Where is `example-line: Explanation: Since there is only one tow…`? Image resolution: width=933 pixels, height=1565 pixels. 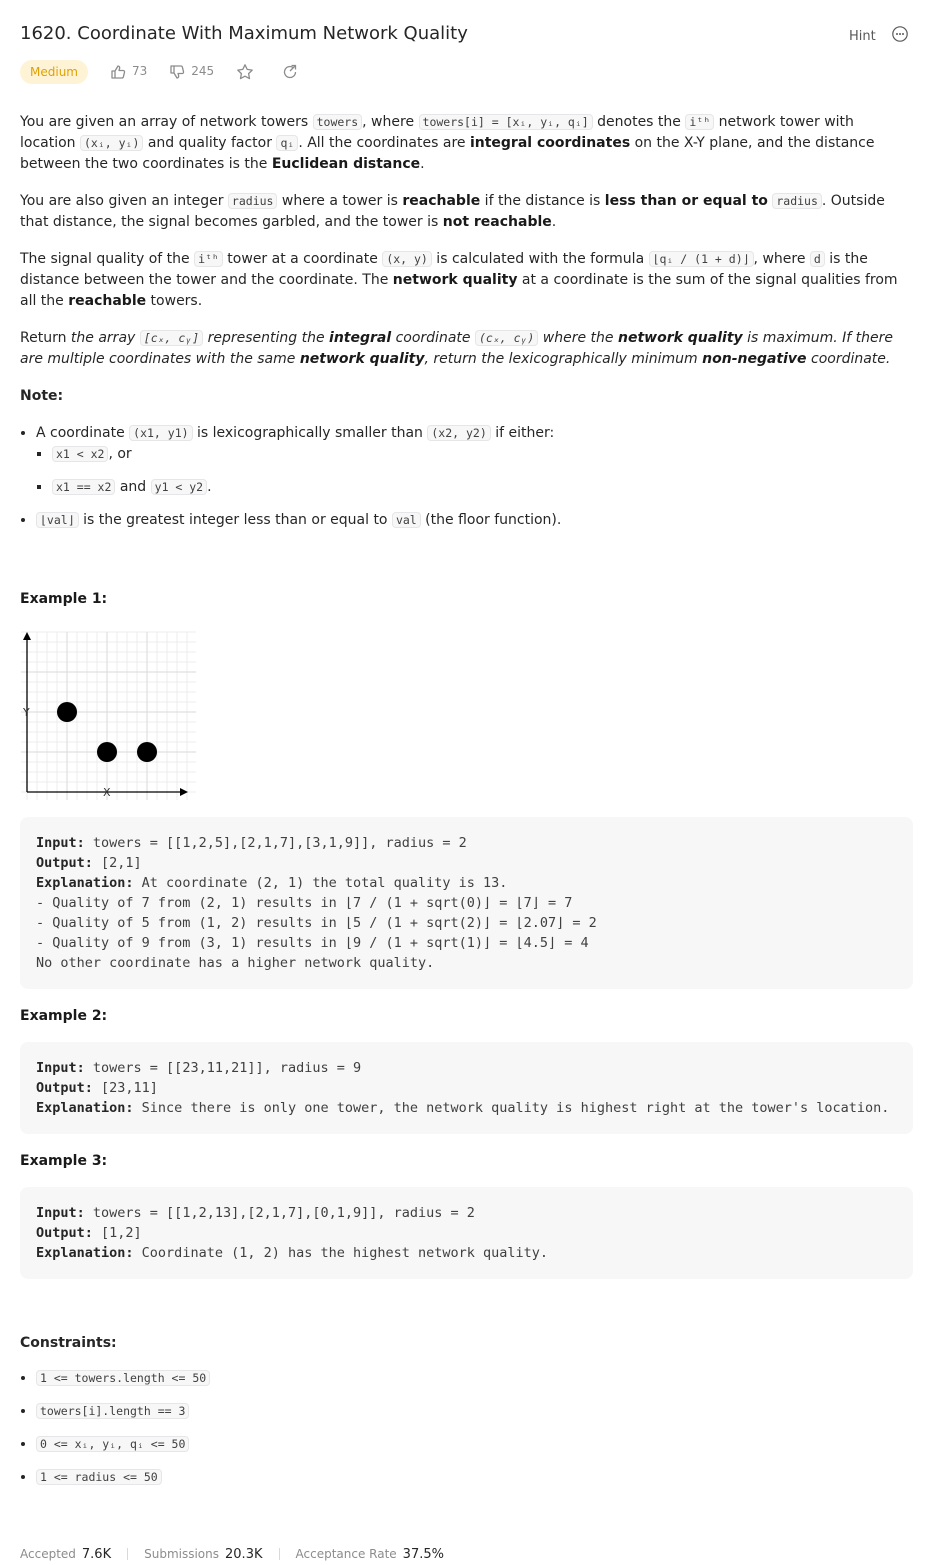 example-line: Explanation: Since there is only one tow… is located at coordinates (466, 1108).